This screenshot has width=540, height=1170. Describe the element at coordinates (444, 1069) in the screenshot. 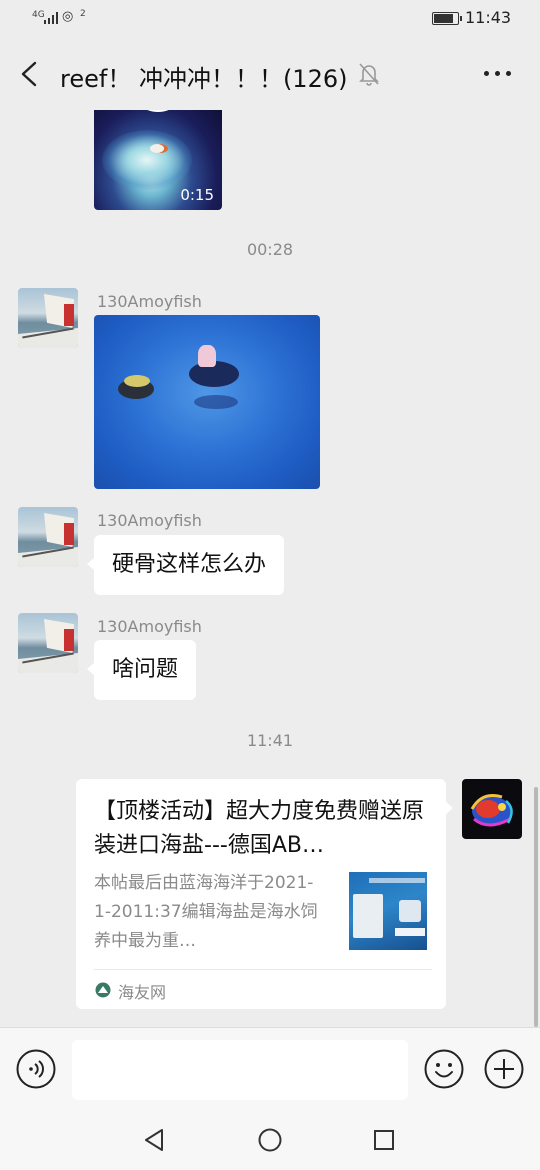

I see `emoji-icon` at that location.